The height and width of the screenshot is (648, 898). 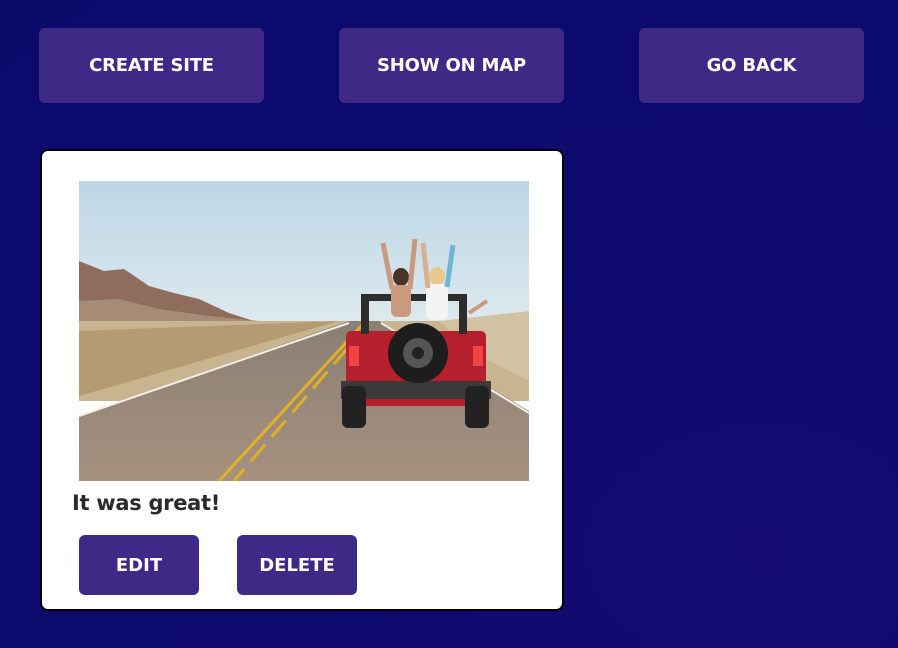 I want to click on site-caption: It was great!, so click(x=146, y=503).